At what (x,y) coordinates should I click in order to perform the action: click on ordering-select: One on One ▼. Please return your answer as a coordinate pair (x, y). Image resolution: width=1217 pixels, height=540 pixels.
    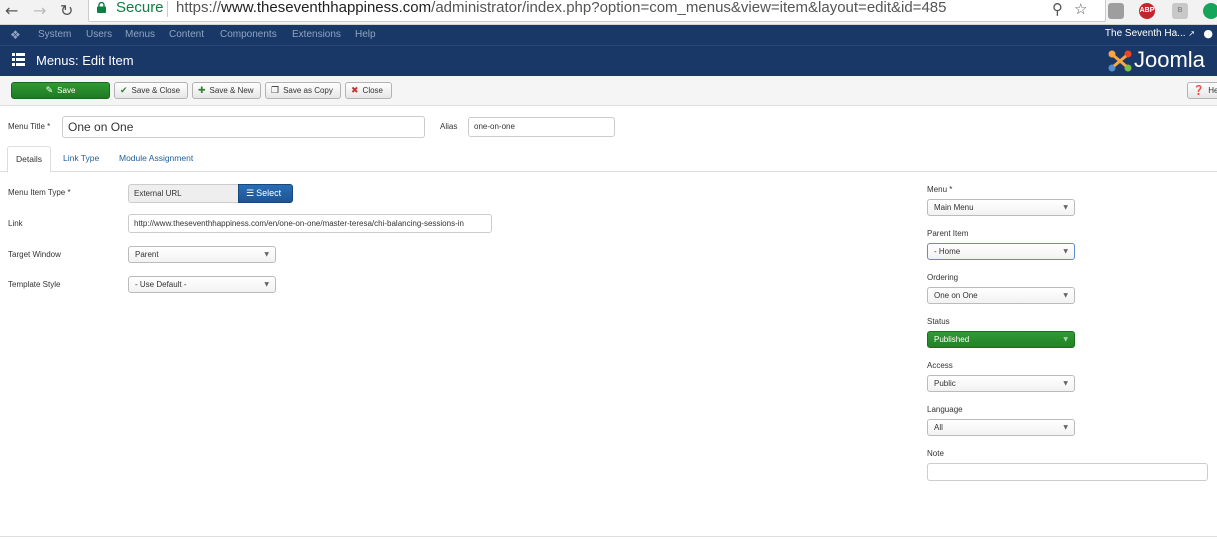
    Looking at the image, I should click on (1001, 295).